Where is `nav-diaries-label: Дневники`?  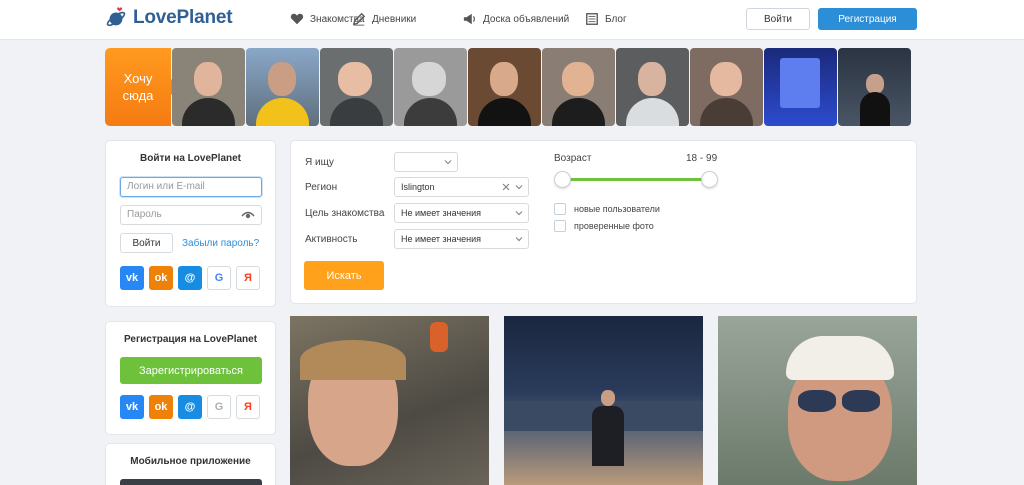
nav-diaries-label: Дневники is located at coordinates (394, 19).